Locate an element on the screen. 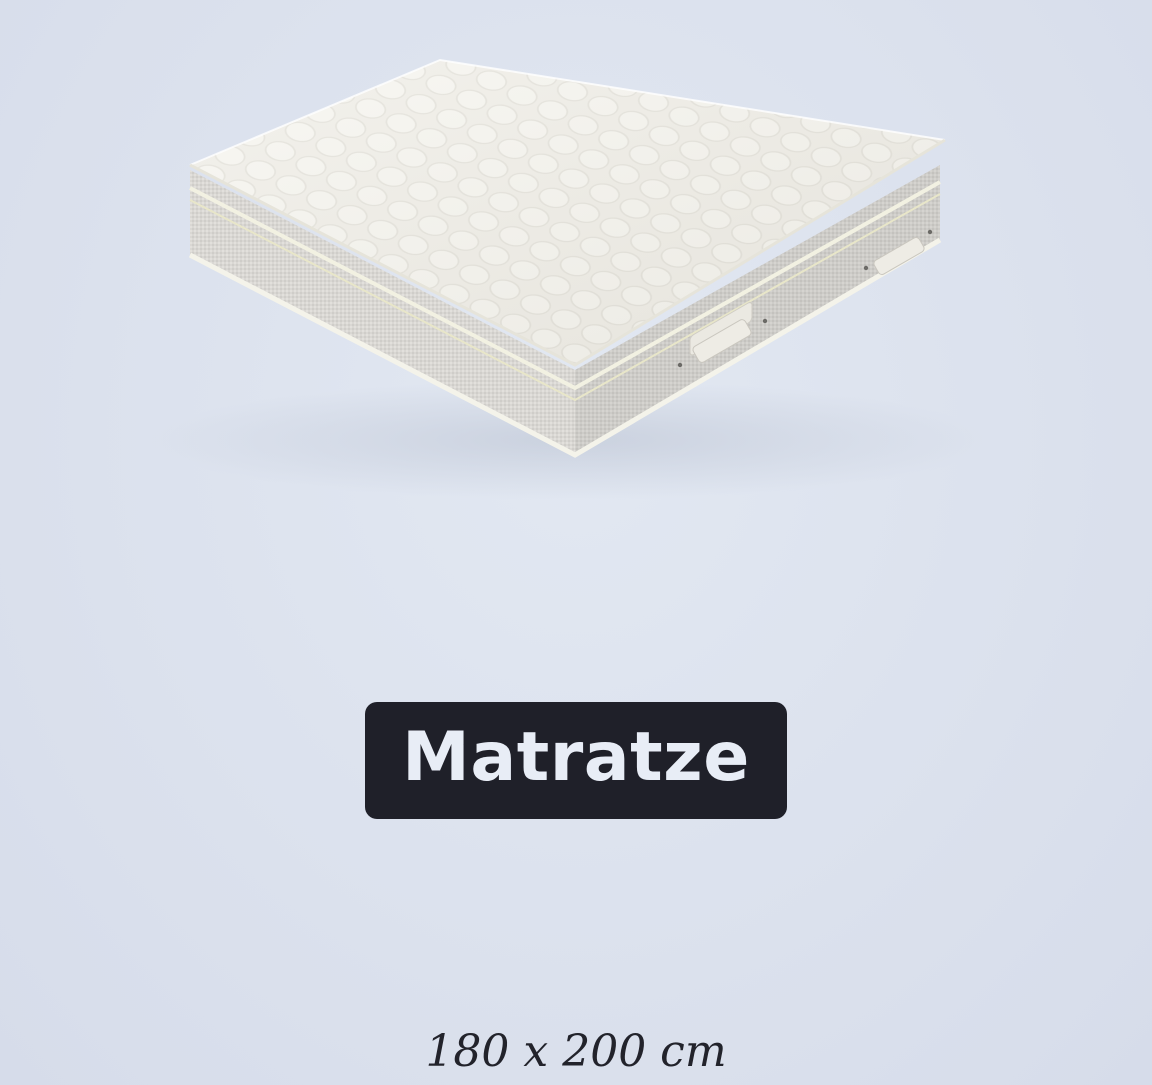 This screenshot has width=1152, height=1085. product-size: 180 x 200 cm is located at coordinates (576, 1051).